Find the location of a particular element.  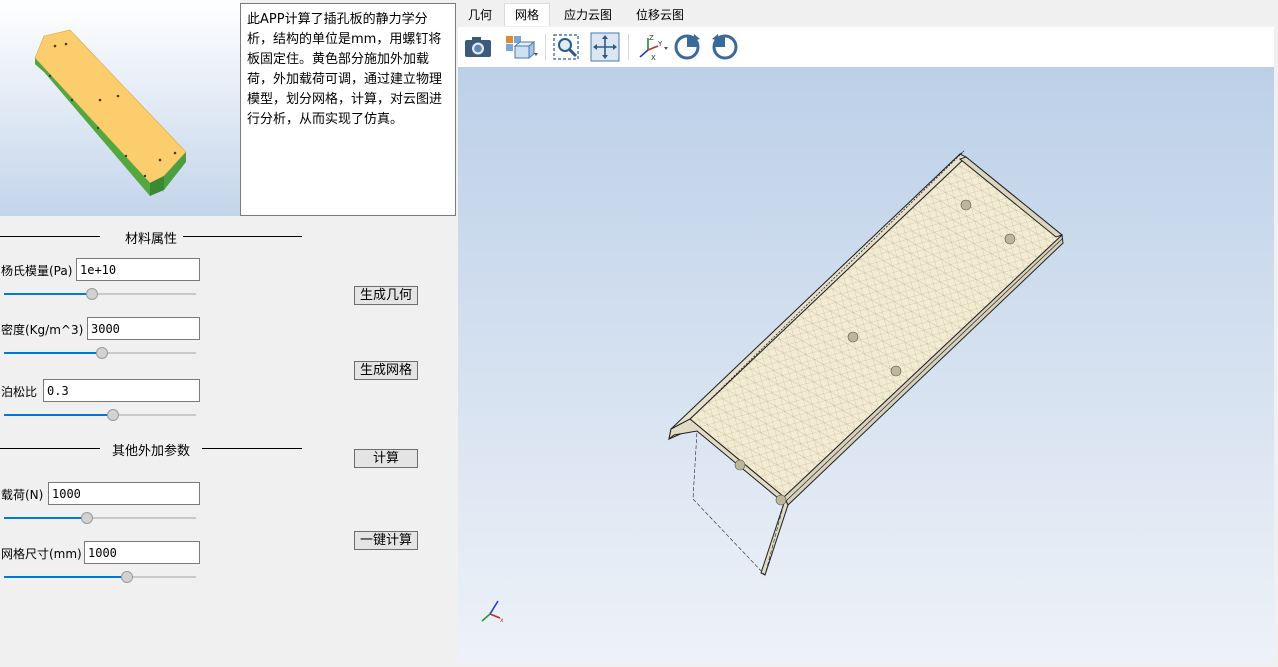

load-input is located at coordinates (124, 493).